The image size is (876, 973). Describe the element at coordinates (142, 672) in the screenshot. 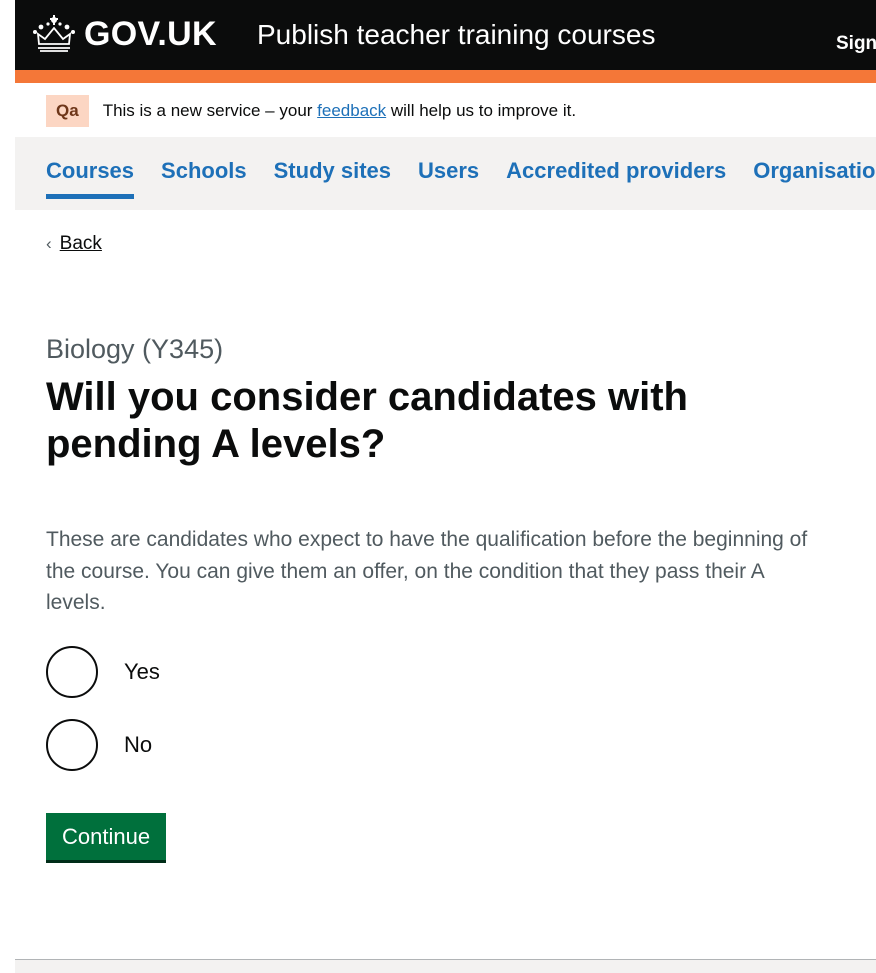

I see `radio-label-yes: Yes` at that location.